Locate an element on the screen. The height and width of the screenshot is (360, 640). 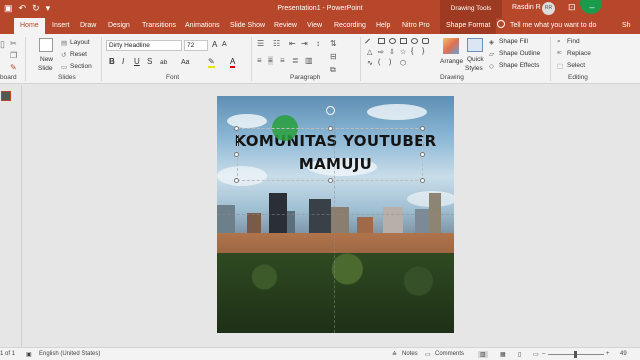
tell-me-search: Tell me what you want to do is located at coordinates (546, 26).